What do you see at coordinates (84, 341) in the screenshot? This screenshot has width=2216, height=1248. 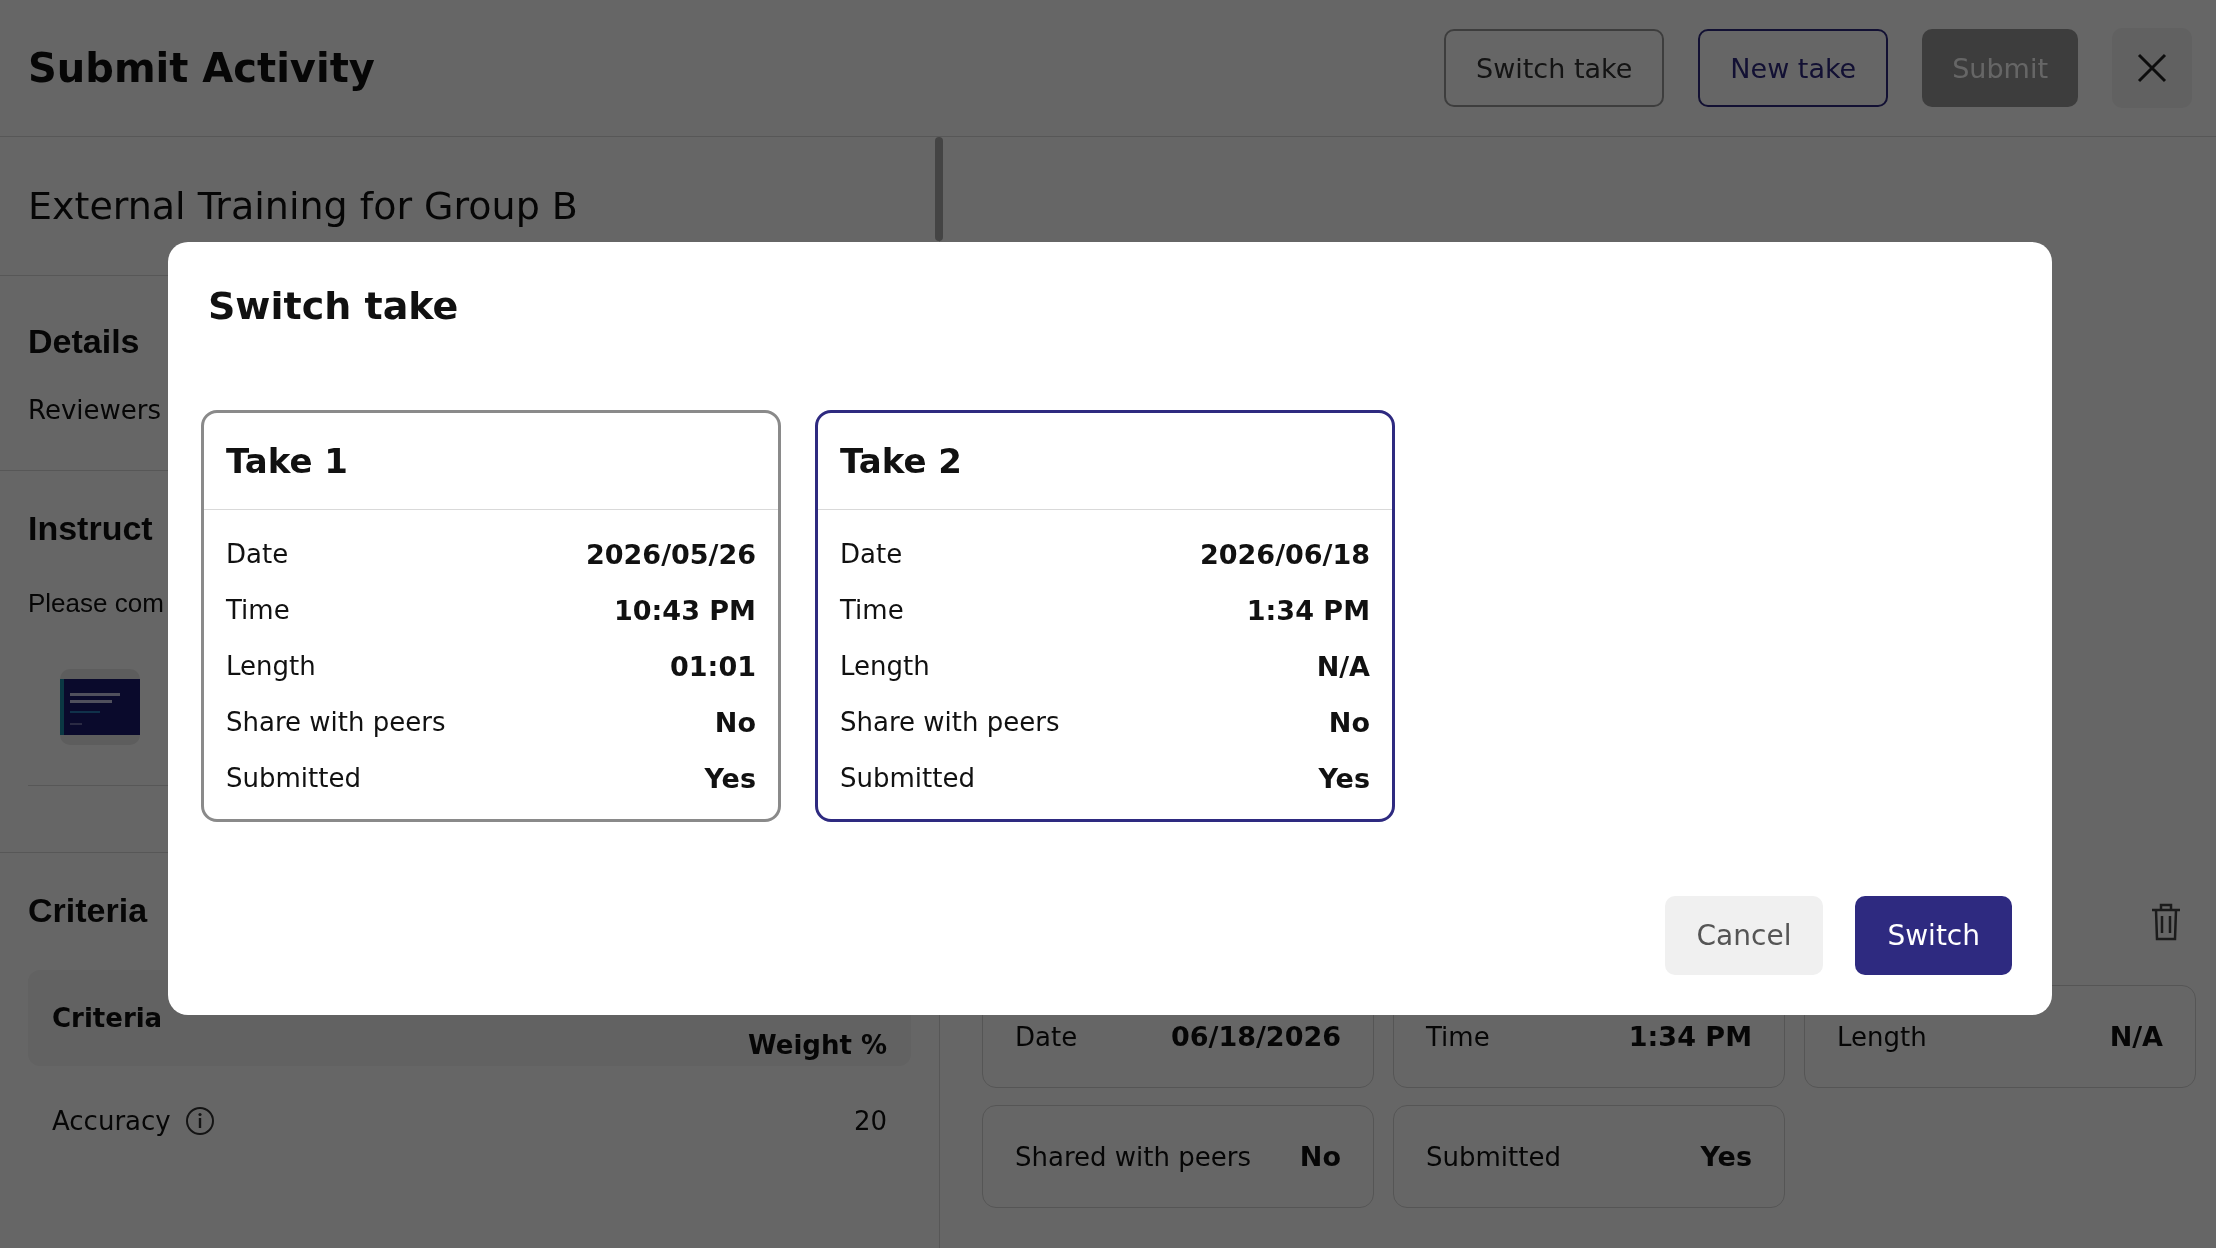 I see `section-heading: Details` at bounding box center [84, 341].